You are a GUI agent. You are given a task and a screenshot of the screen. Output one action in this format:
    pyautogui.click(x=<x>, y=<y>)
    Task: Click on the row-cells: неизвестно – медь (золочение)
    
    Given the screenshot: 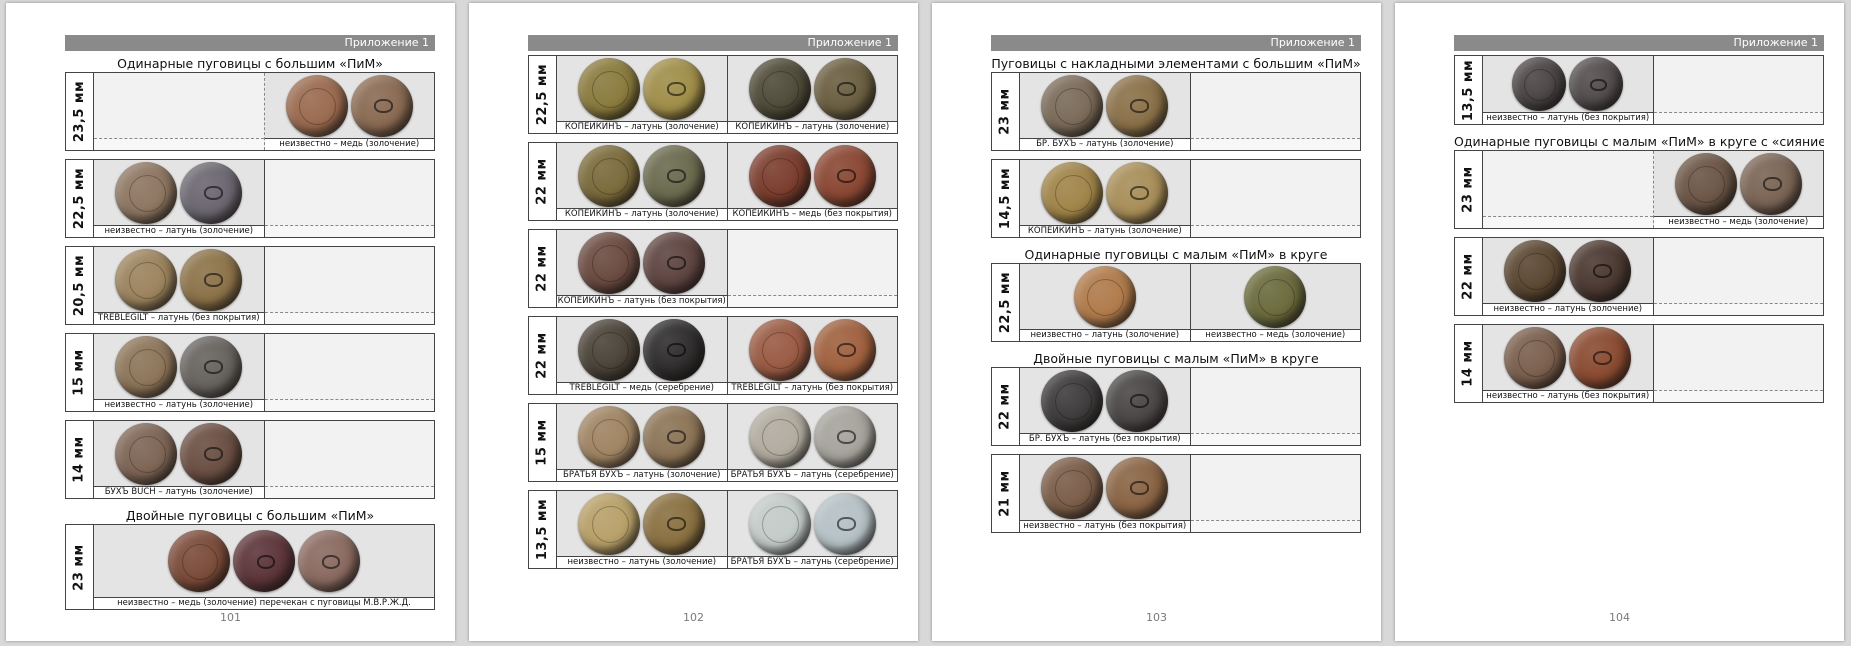 What is the action you would take?
    pyautogui.click(x=1653, y=189)
    